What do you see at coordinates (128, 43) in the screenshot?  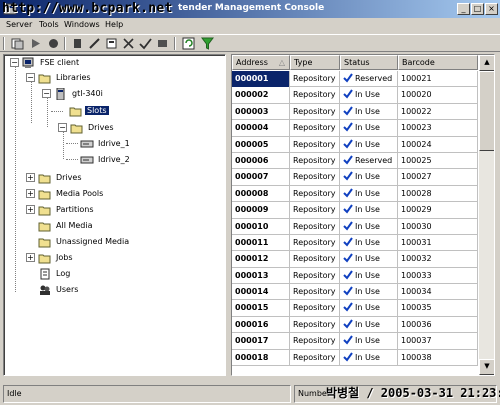 I see `delete-icon` at bounding box center [128, 43].